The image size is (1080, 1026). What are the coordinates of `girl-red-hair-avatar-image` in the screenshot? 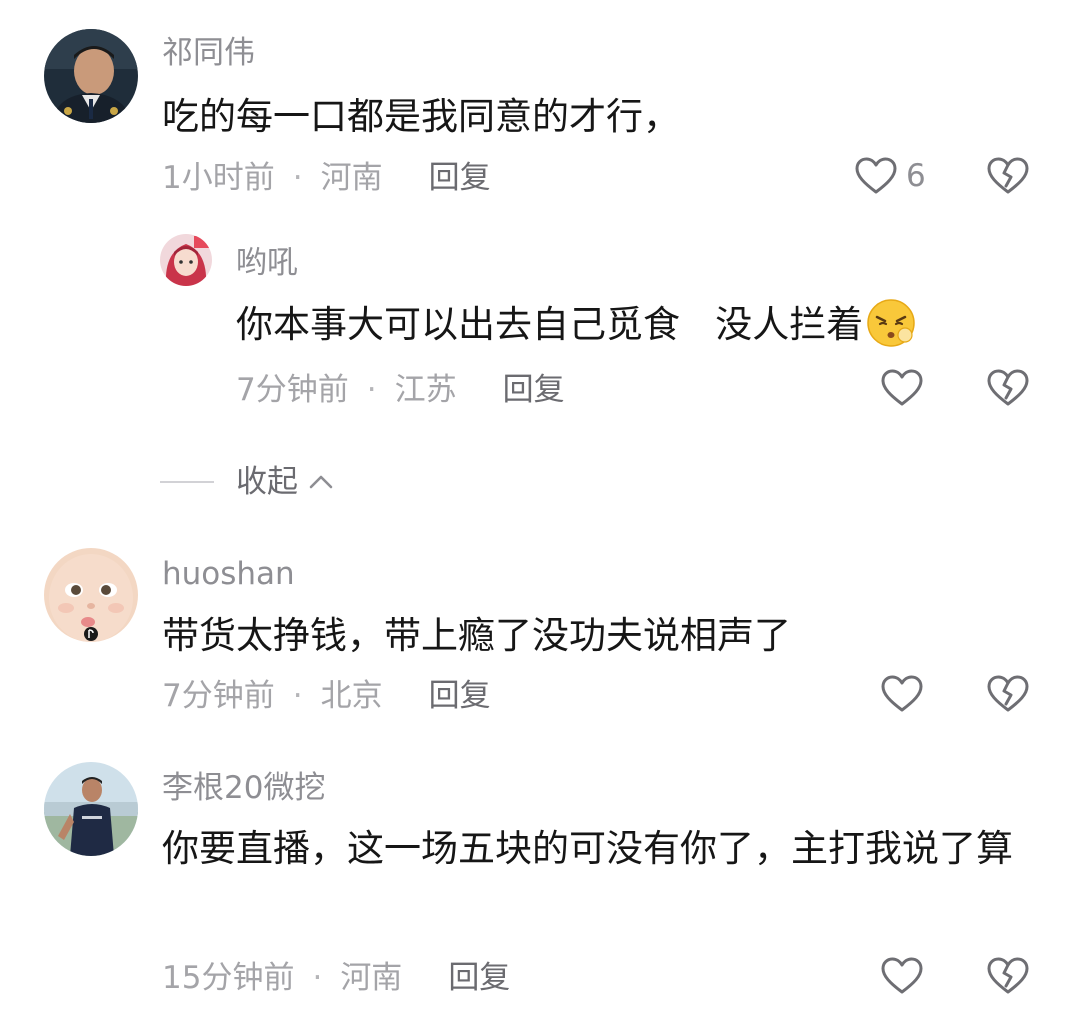 It's located at (186, 260).